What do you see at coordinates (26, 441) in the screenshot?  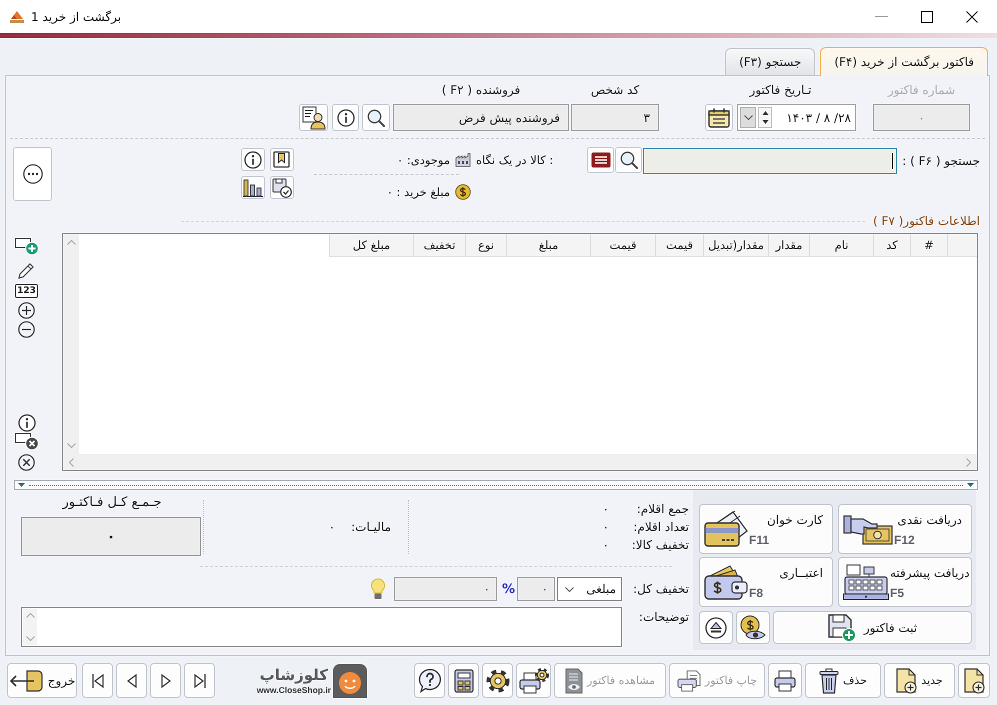 I see `remove-row-icon` at bounding box center [26, 441].